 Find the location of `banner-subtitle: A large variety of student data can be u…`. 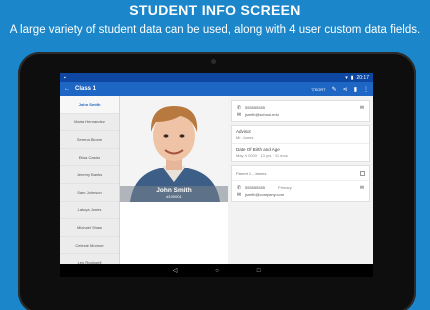

banner-subtitle: A large variety of student data can be u… is located at coordinates (215, 30).